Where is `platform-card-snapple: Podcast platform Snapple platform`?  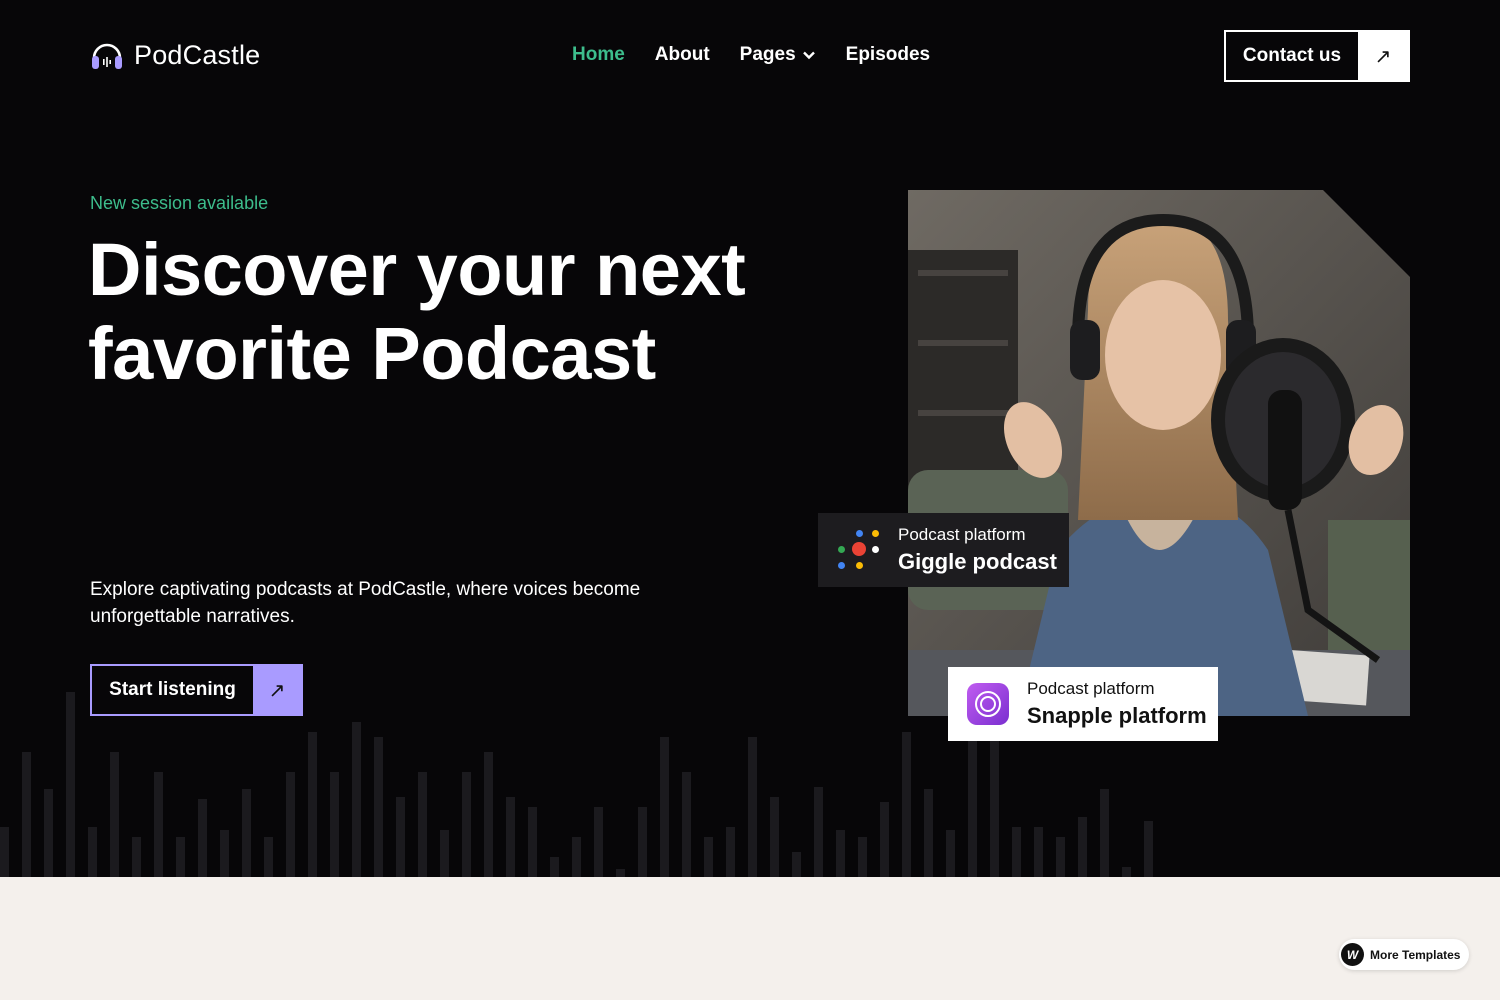 platform-card-snapple: Podcast platform Snapple platform is located at coordinates (1083, 704).